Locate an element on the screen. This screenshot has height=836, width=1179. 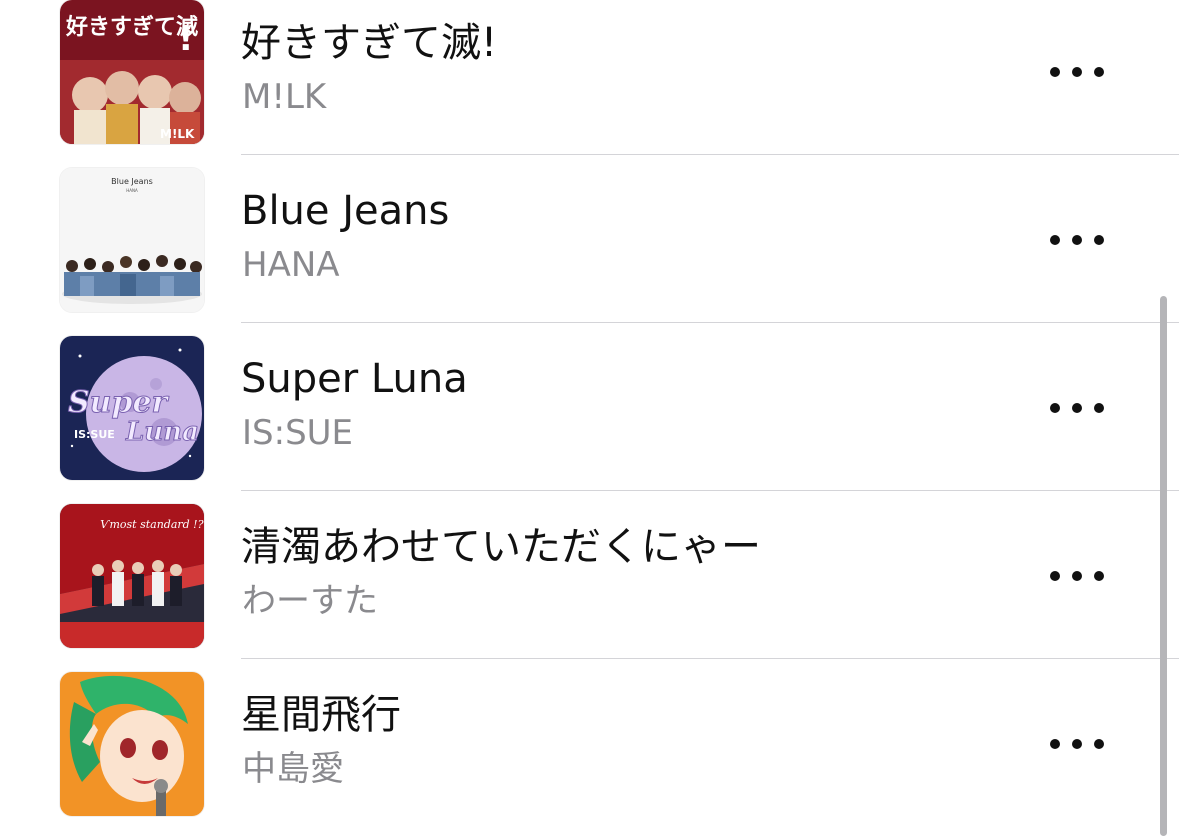
song-title: 星間飛行 is located at coordinates (321, 715).